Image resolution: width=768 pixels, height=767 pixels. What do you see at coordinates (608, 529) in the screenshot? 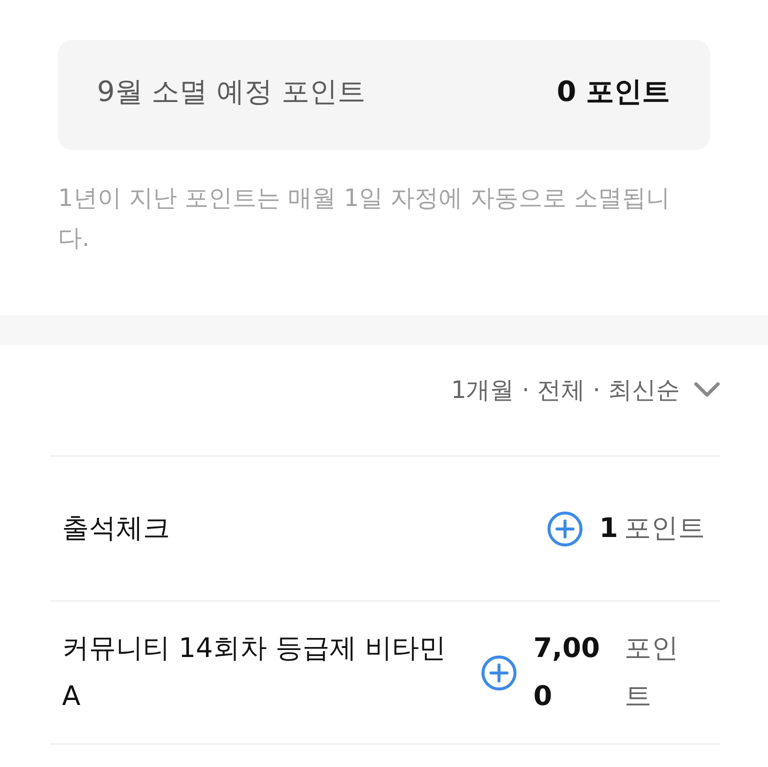
I see `points-amount: 1` at bounding box center [608, 529].